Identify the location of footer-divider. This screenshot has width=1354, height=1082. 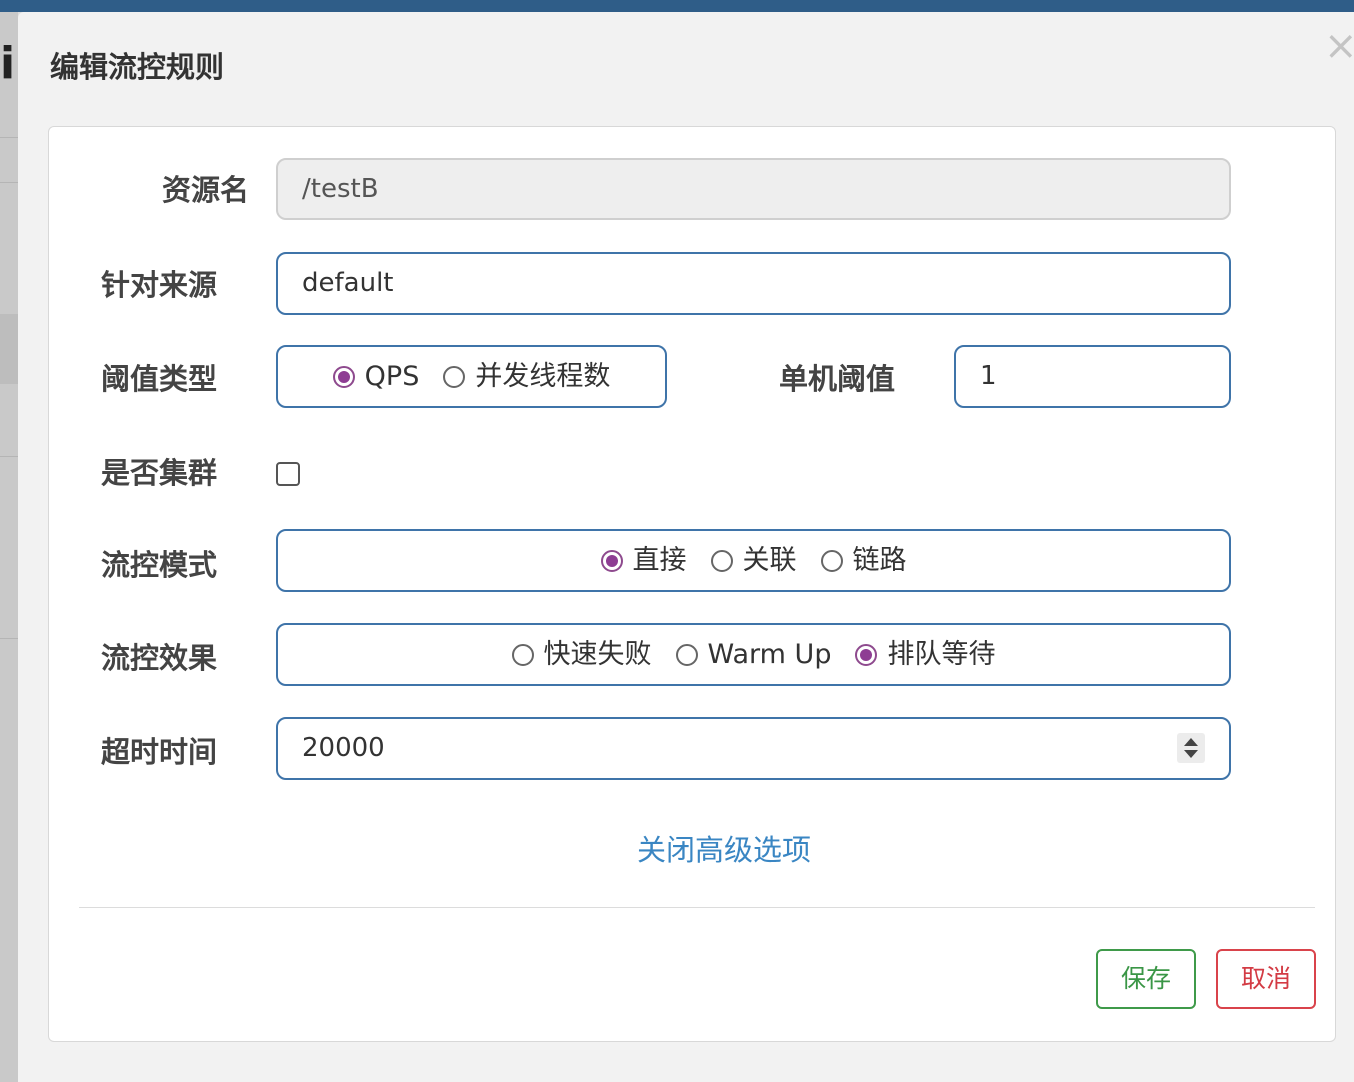
(697, 907).